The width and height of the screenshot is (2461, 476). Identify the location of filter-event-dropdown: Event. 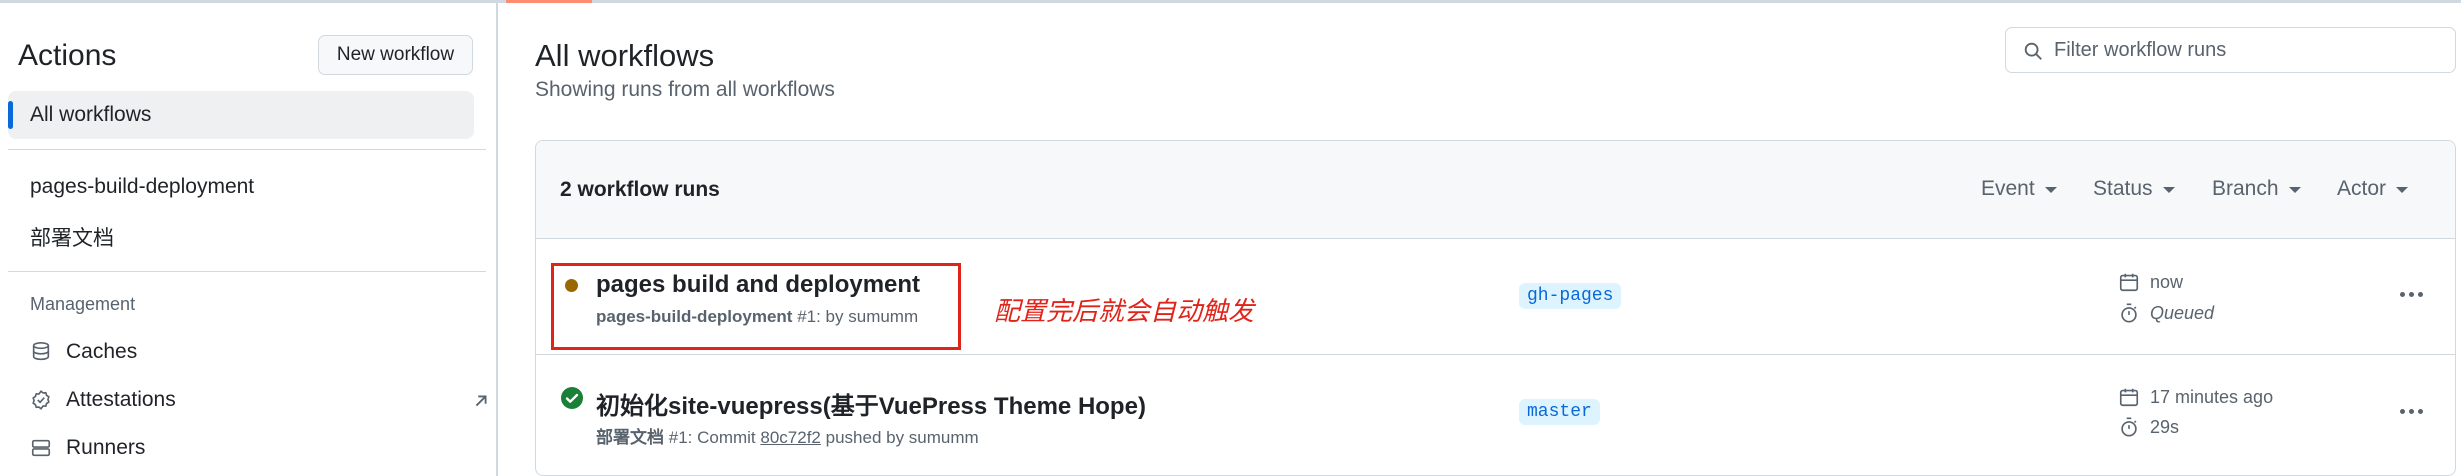
(2019, 189).